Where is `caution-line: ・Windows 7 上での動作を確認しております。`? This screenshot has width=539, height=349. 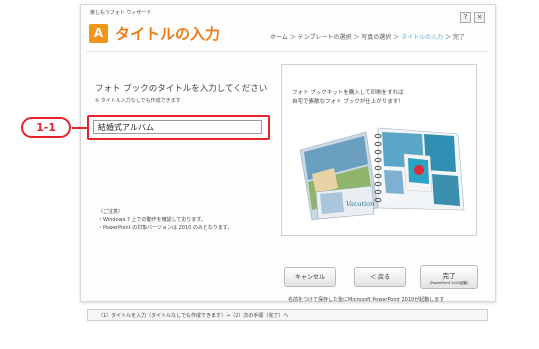 caution-line: ・Windows 7 上での動作を確認しております。 is located at coordinates (152, 220).